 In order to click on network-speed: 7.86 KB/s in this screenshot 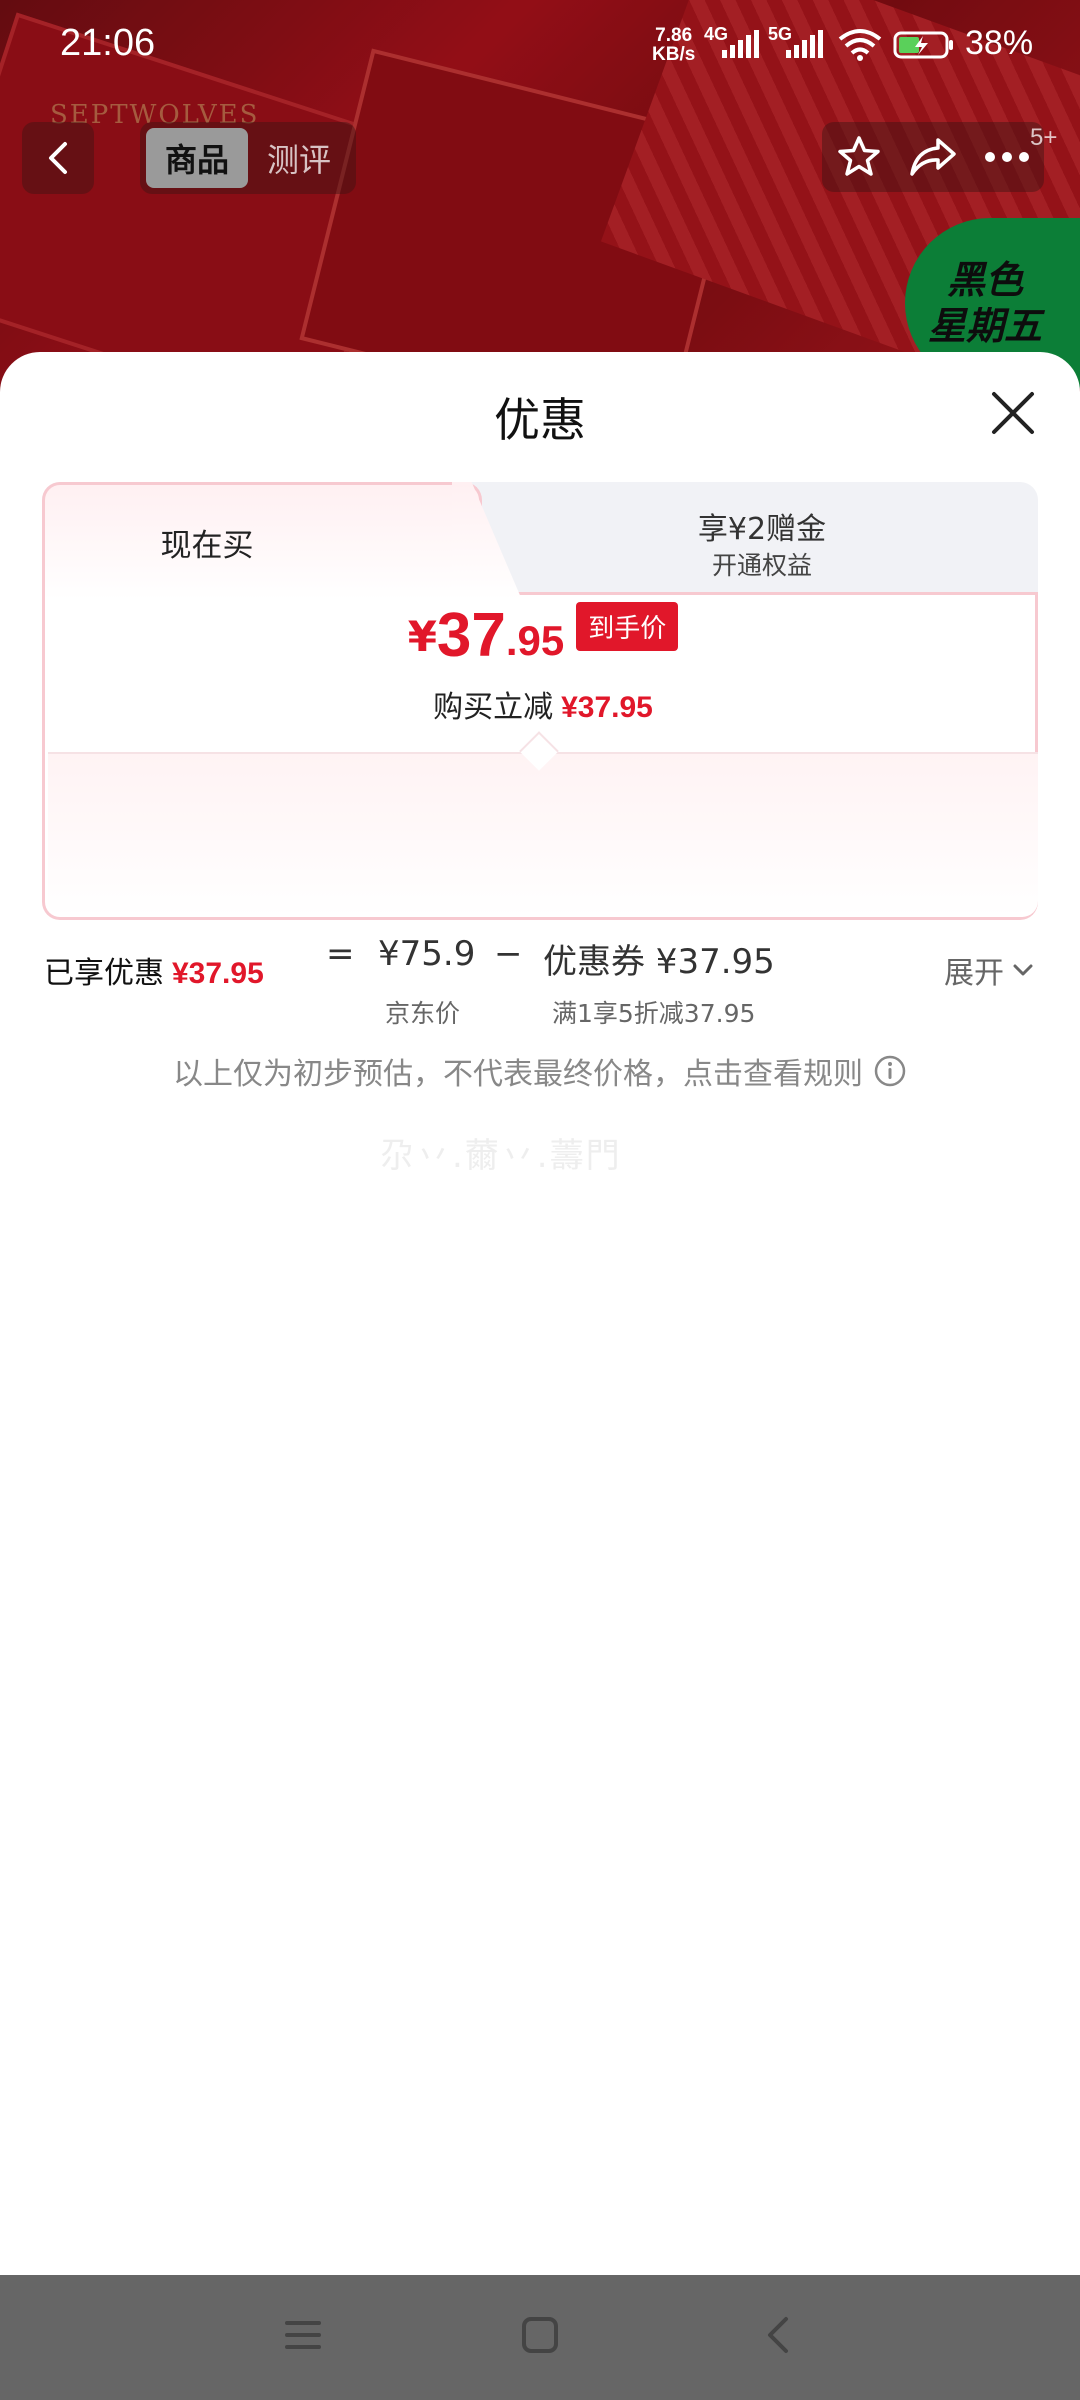, I will do `click(673, 45)`.